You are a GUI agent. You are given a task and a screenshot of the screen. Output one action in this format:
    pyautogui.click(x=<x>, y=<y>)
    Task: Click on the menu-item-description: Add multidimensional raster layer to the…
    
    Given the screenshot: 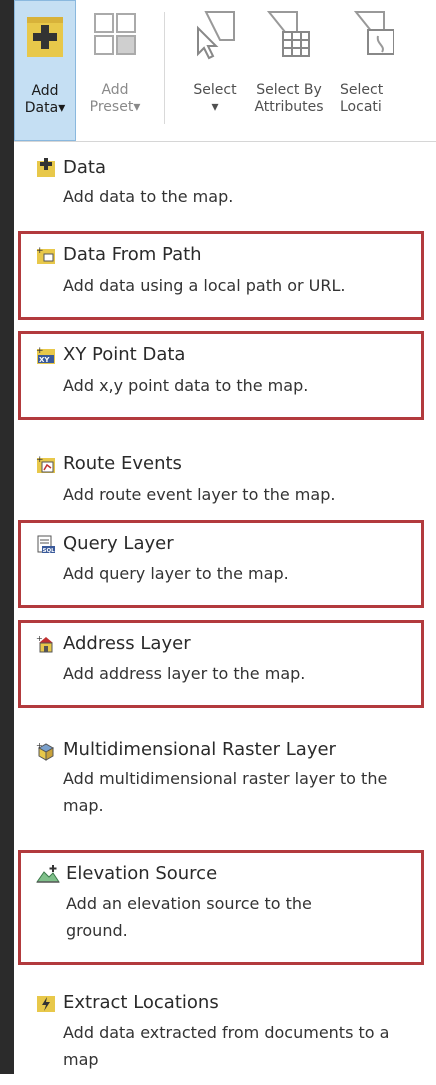 What is the action you would take?
    pyautogui.click(x=225, y=792)
    